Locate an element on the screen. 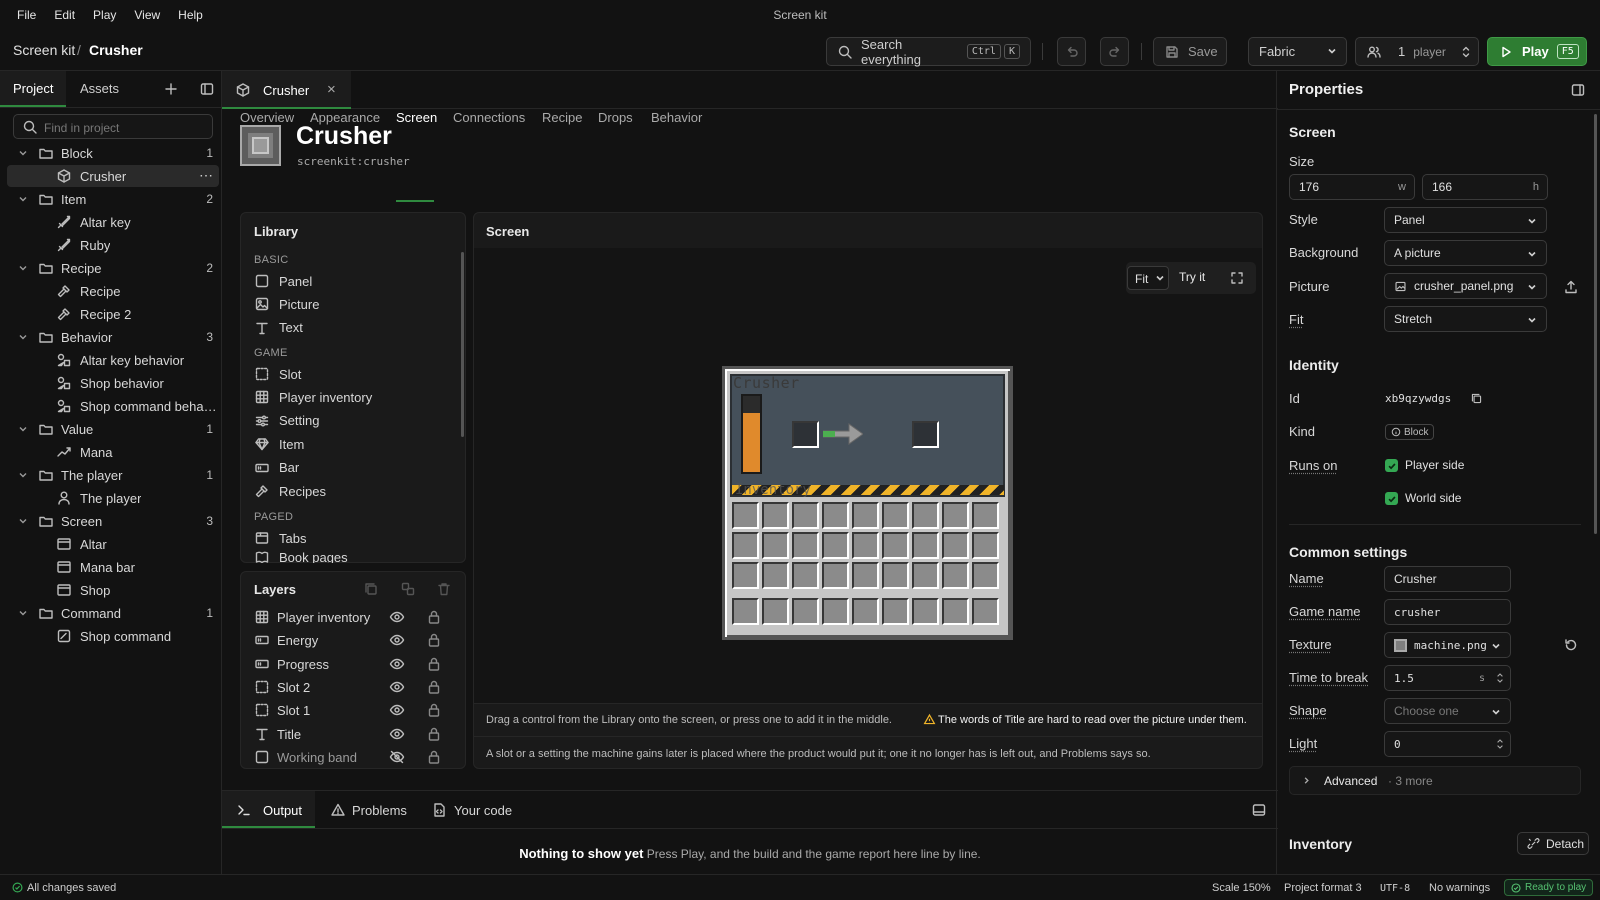 The height and width of the screenshot is (900, 1600). tree-item: Command 1 is located at coordinates (113, 613).